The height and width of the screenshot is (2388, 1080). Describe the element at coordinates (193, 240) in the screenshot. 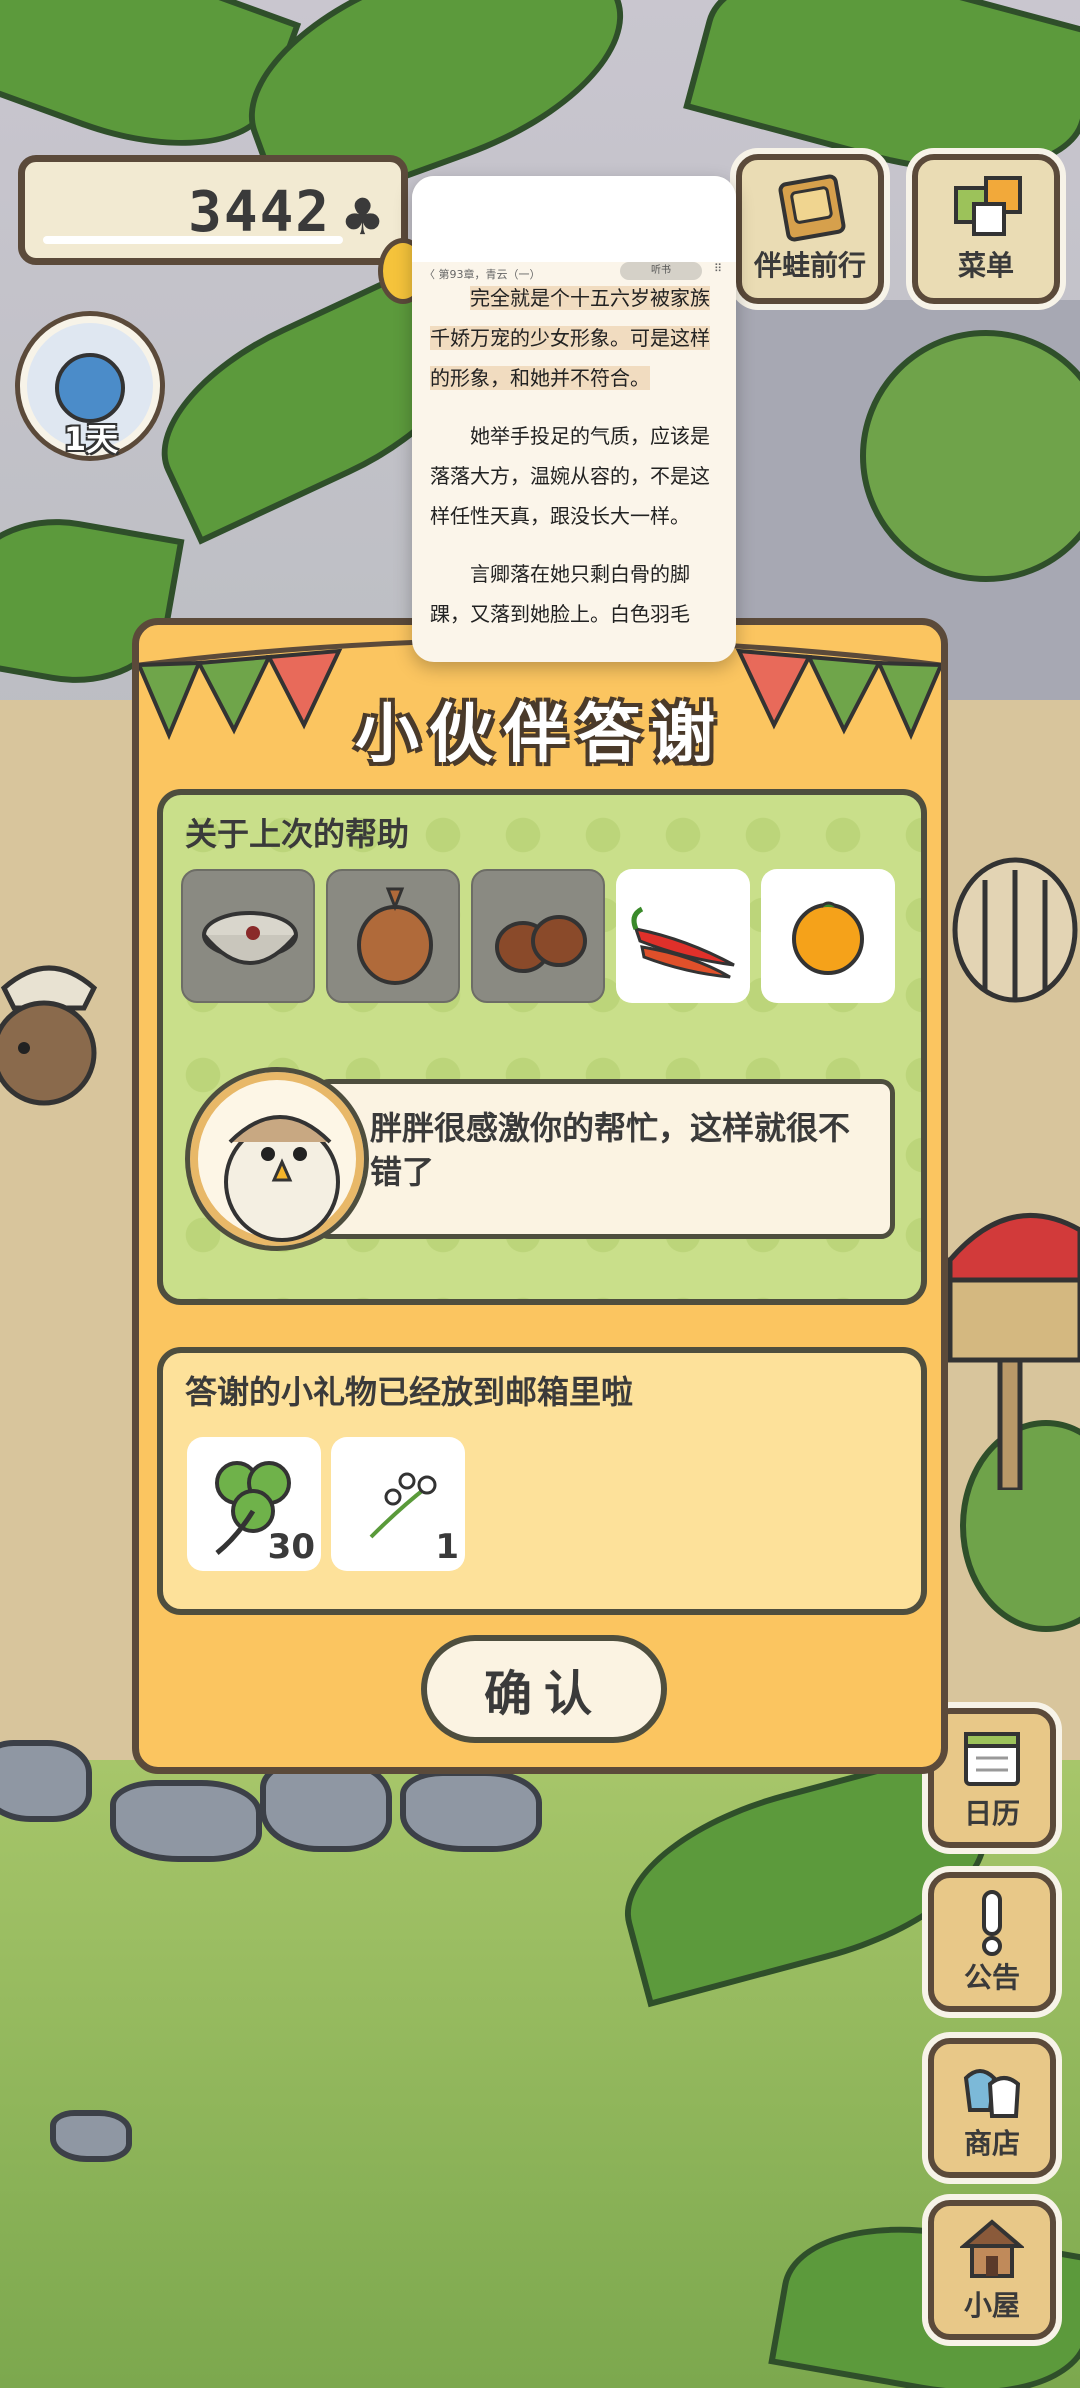

I see `counter-underline` at that location.